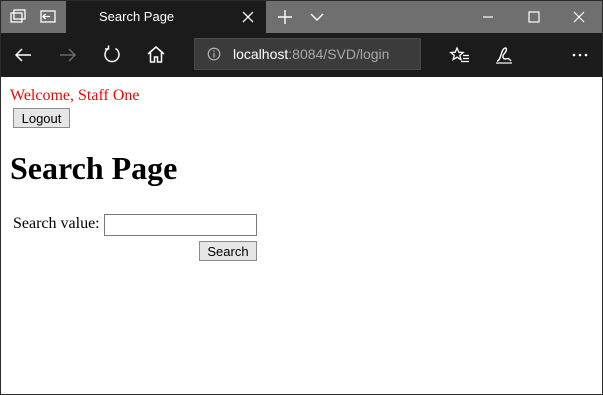  I want to click on forward-icon, so click(68, 55).